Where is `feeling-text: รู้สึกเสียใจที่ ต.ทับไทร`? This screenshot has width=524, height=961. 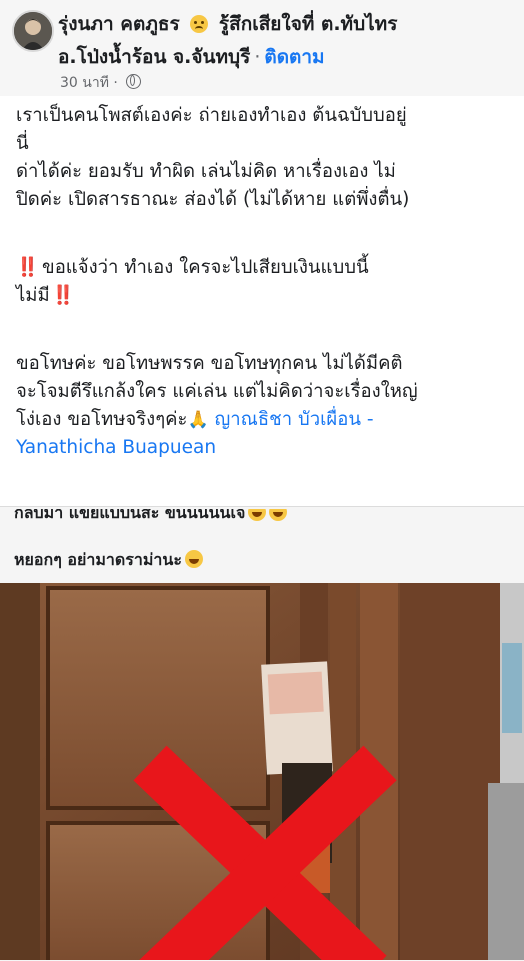
feeling-text: รู้สึกเสียใจที่ ต.ทับไทร is located at coordinates (308, 24).